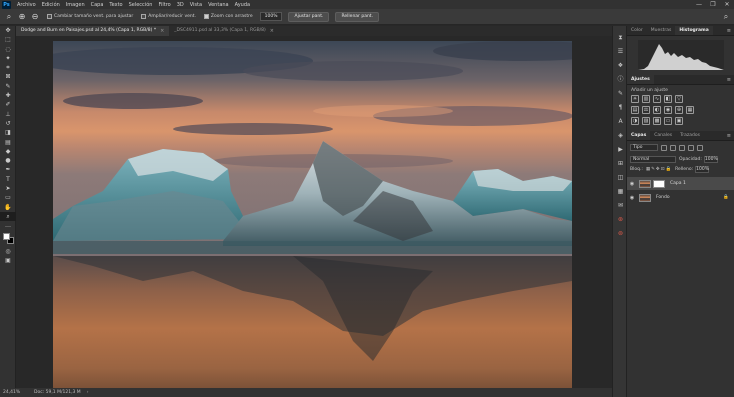 This screenshot has width=734, height=397. I want to click on layer-row-fondo: ◉ Fondo 🔒, so click(680, 197).